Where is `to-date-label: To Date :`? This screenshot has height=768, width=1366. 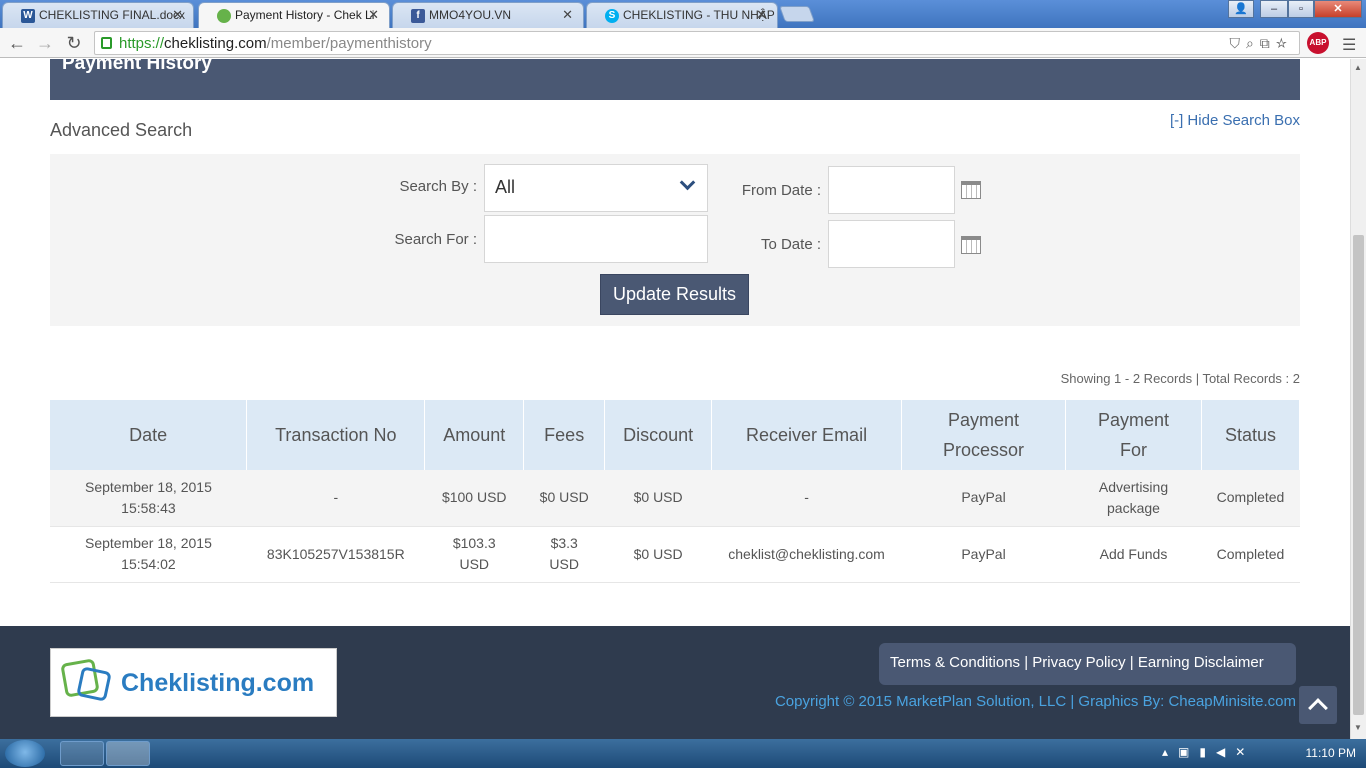
to-date-label: To Date : is located at coordinates (790, 244).